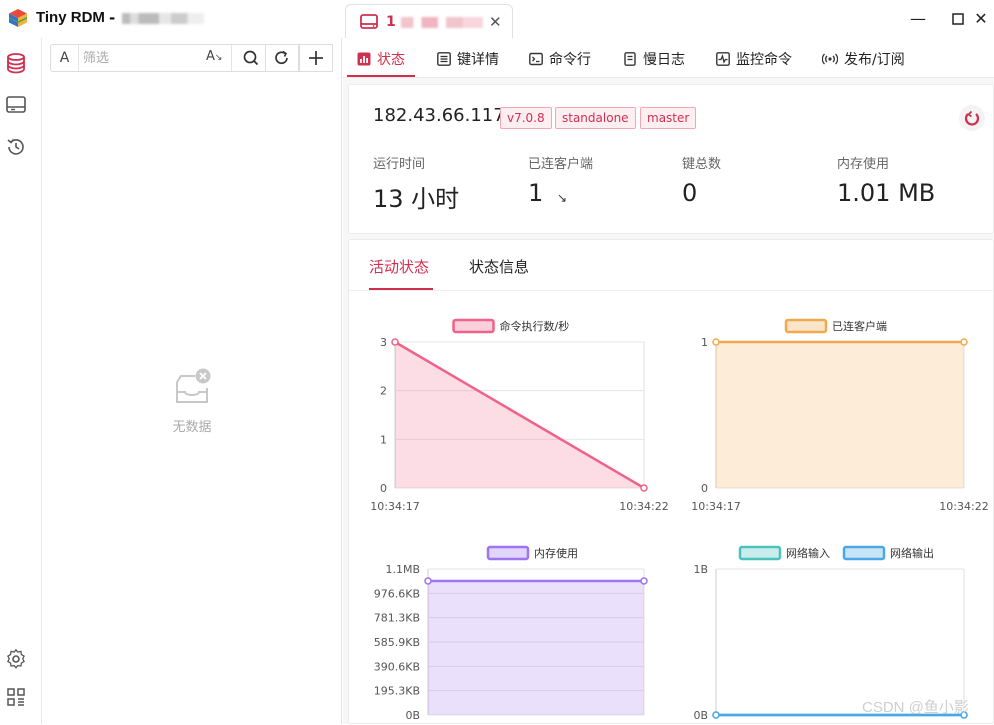 The image size is (994, 725). I want to click on subtab-key-detail: 键详情, so click(468, 63).